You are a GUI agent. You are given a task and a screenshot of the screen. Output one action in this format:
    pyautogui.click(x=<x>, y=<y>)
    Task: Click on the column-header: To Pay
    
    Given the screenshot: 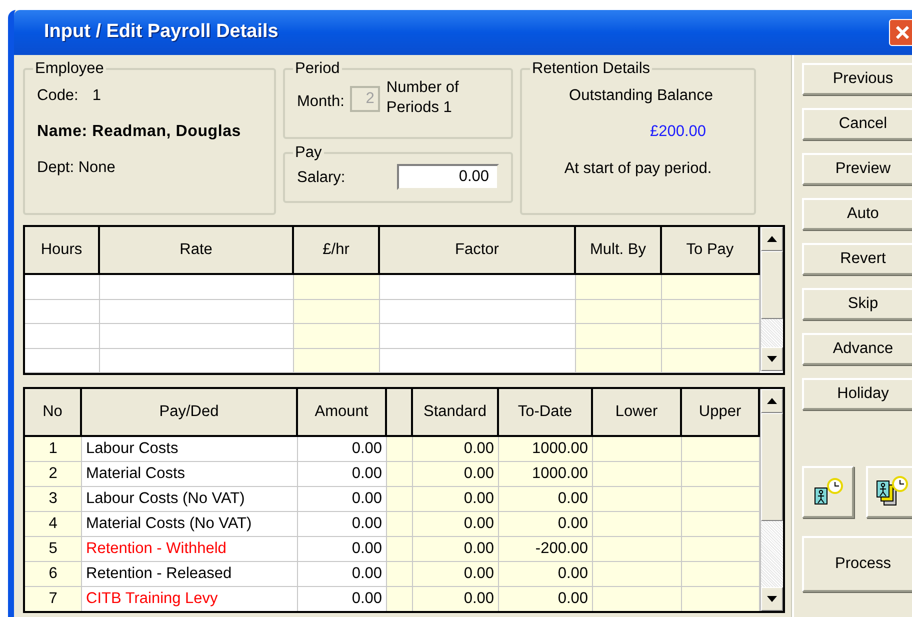 What is the action you would take?
    pyautogui.click(x=711, y=250)
    